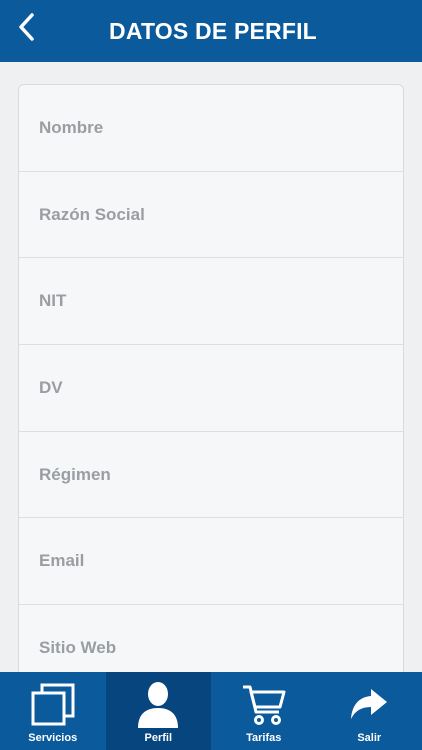 Image resolution: width=422 pixels, height=750 pixels. I want to click on back-button, so click(26, 27).